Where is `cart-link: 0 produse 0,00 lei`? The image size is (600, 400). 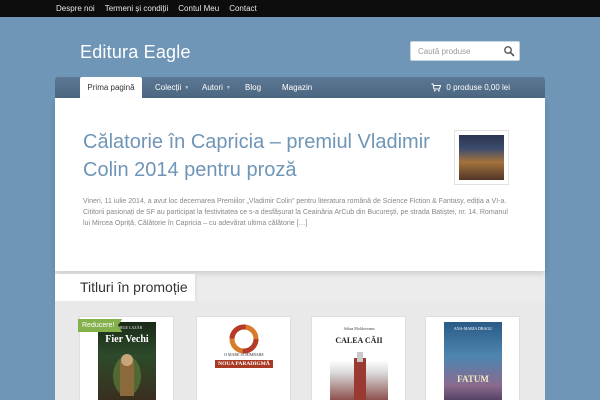
cart-link: 0 produse 0,00 lei is located at coordinates (470, 87).